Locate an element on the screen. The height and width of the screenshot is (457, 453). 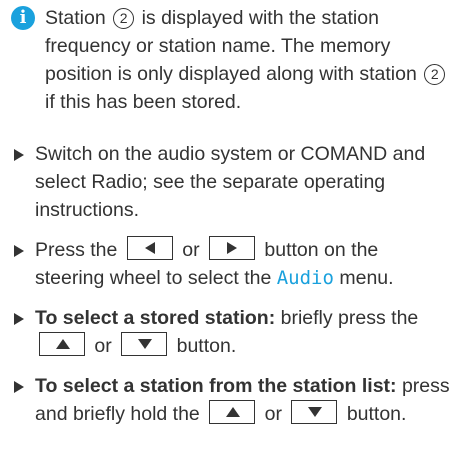
audio-menu-name: Audio is located at coordinates (305, 278).